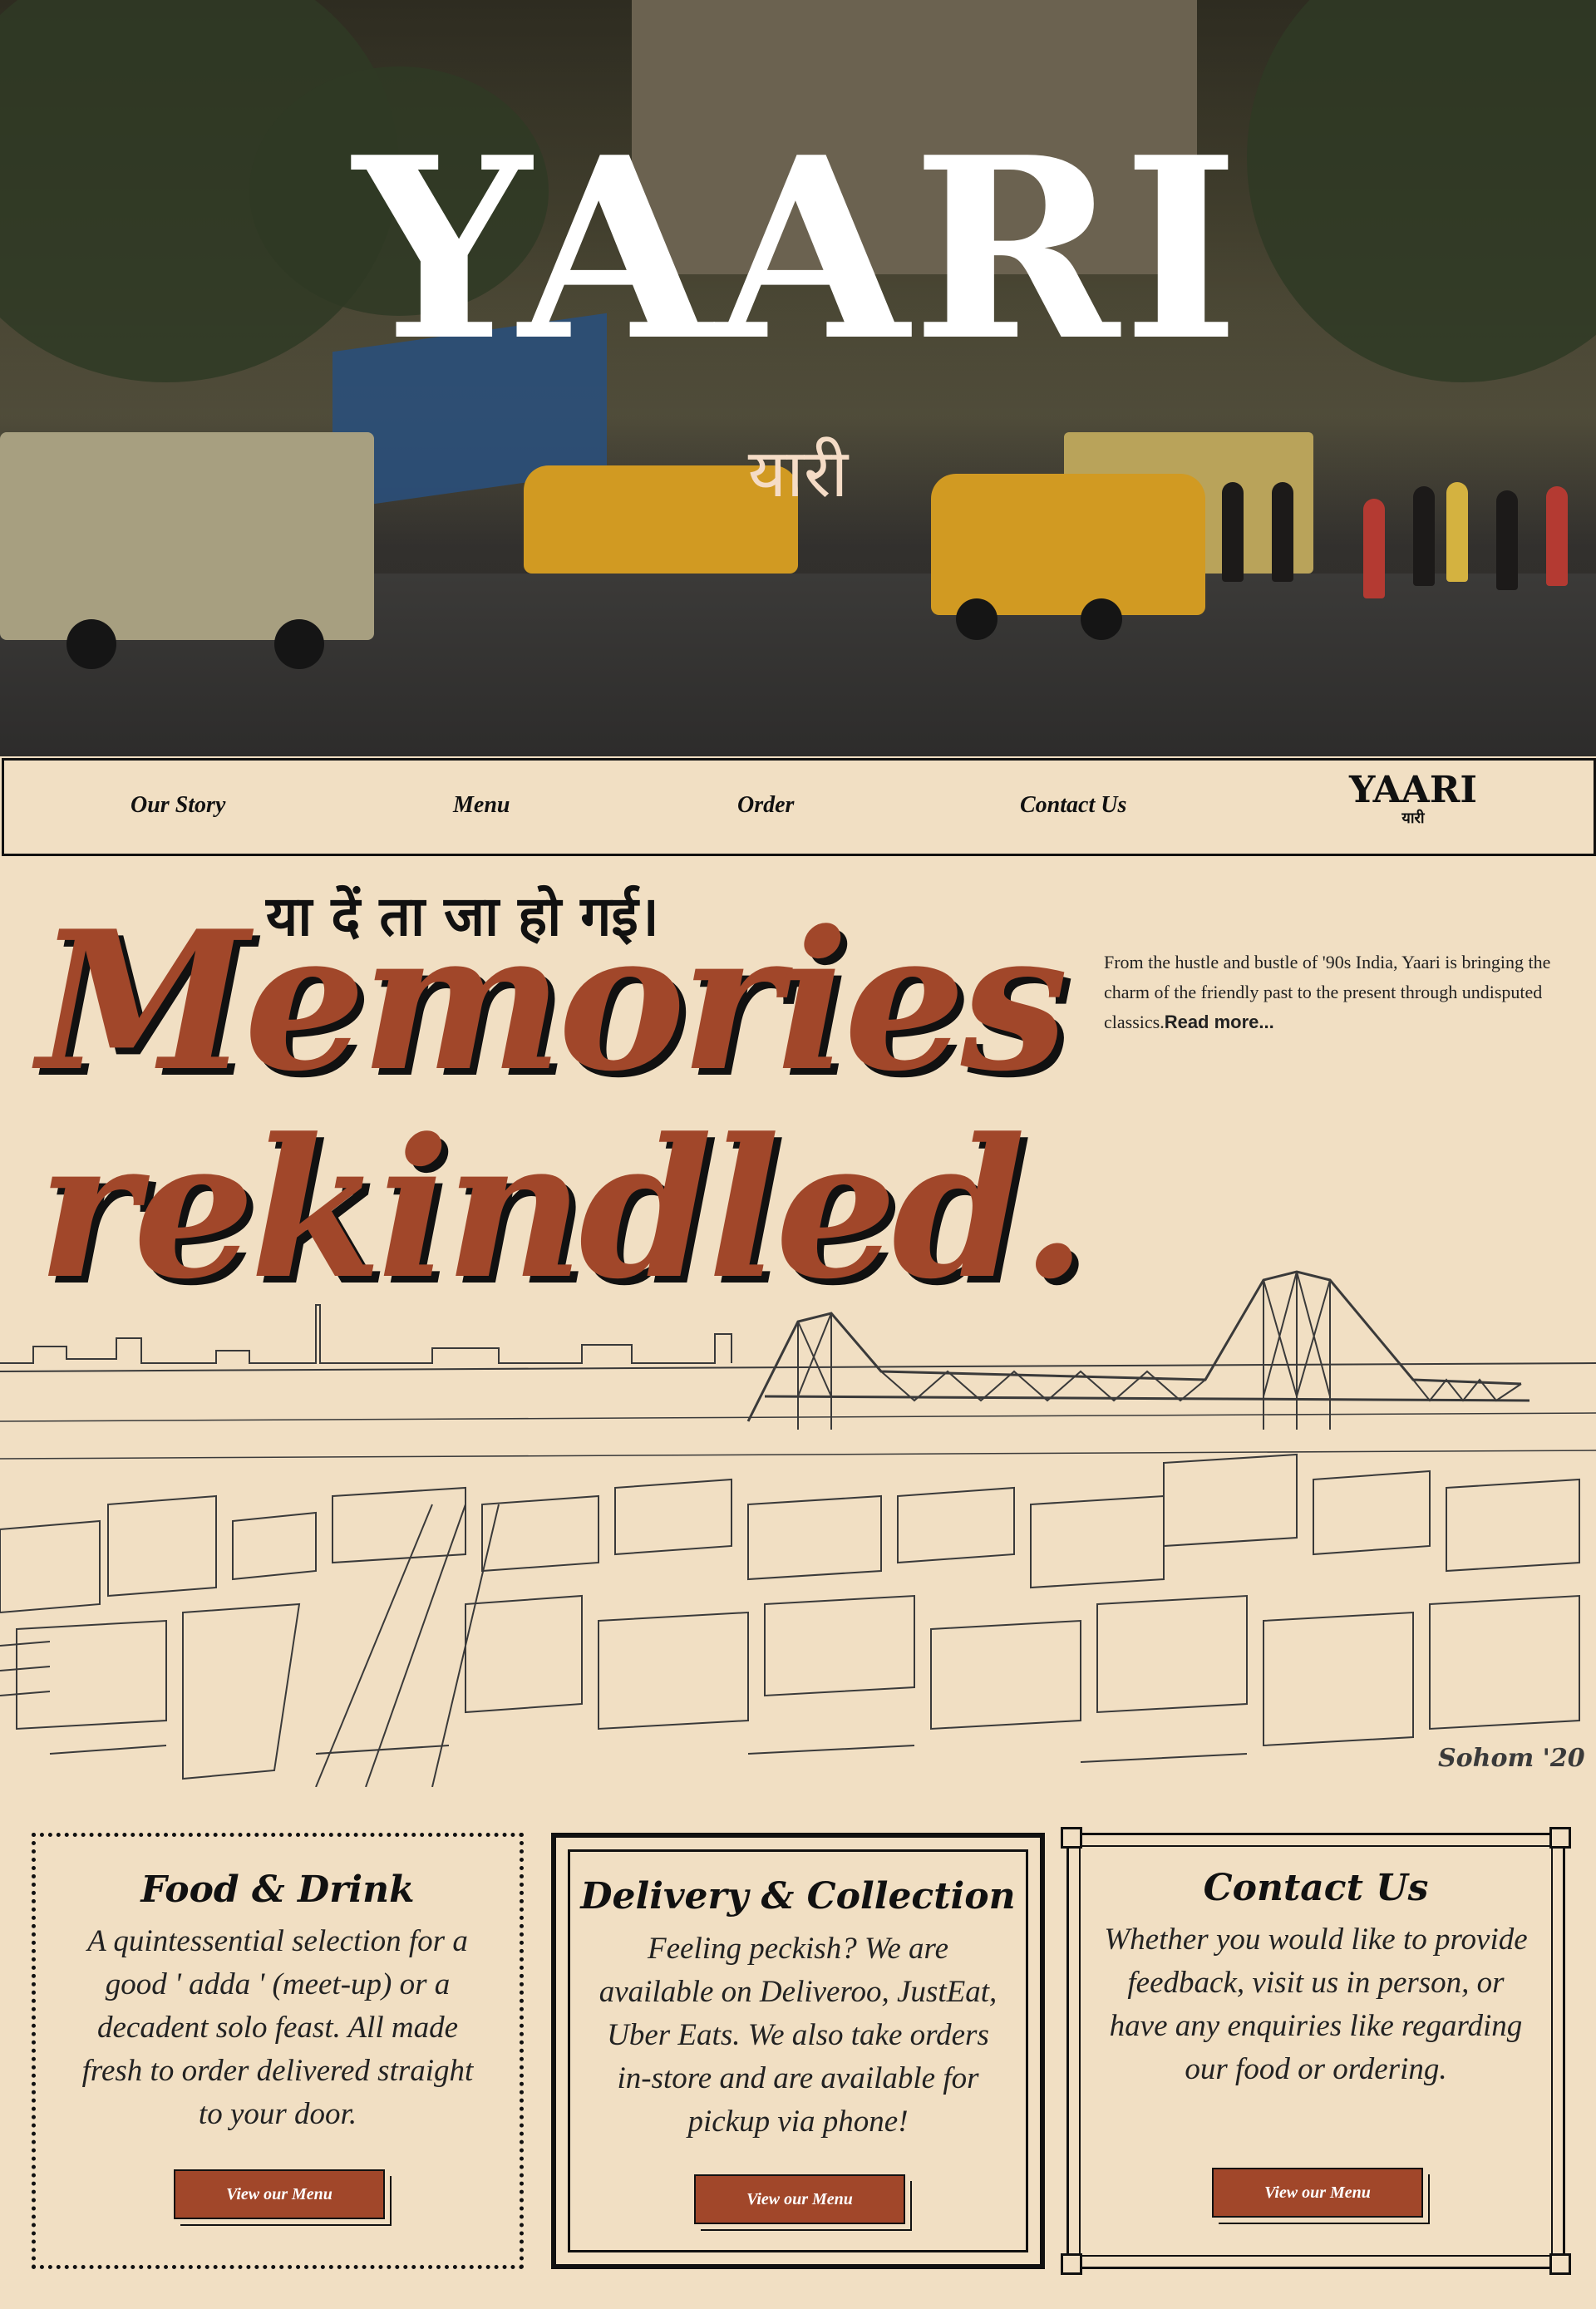 This screenshot has width=1596, height=2309. I want to click on nav-order: Order, so click(765, 806).